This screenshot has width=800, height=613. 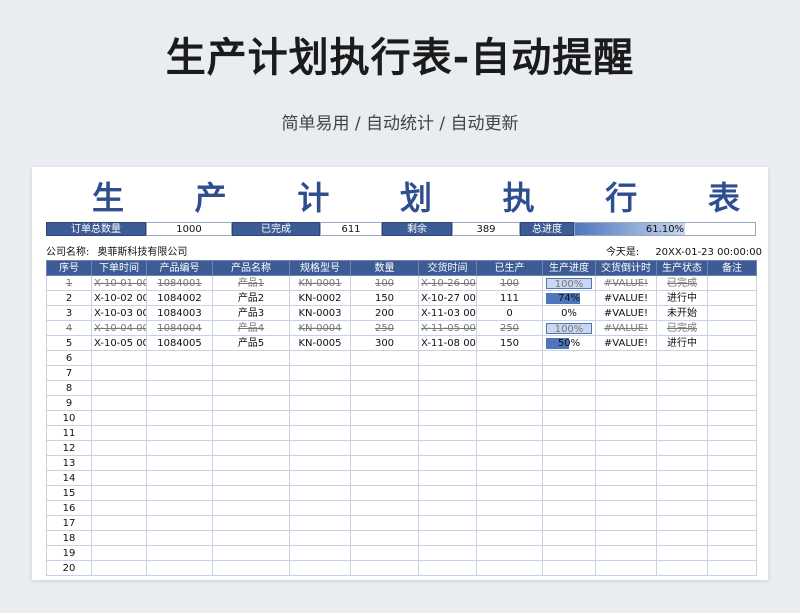 I want to click on column-header: 生产状态, so click(x=682, y=268).